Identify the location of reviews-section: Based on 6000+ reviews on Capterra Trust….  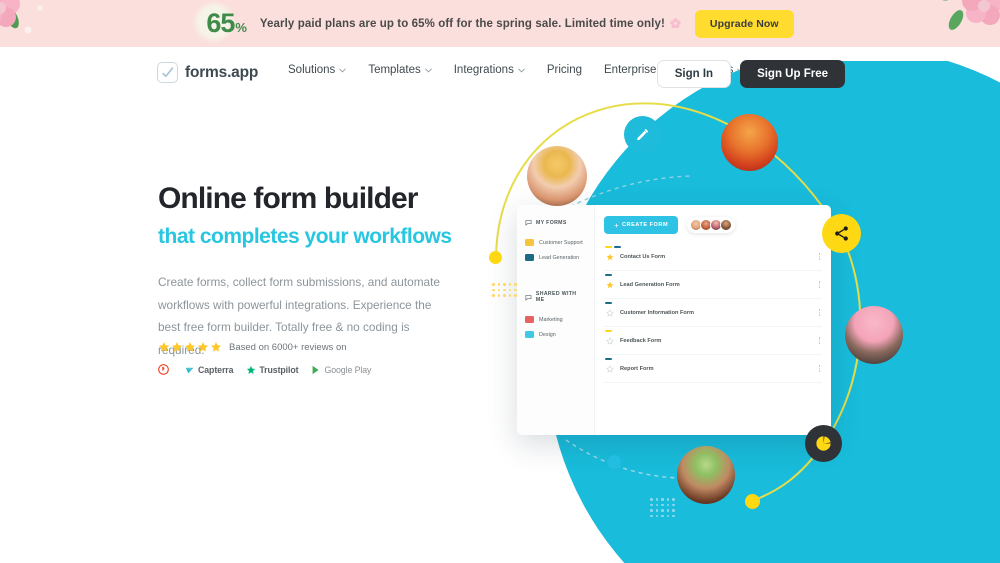
(264, 358).